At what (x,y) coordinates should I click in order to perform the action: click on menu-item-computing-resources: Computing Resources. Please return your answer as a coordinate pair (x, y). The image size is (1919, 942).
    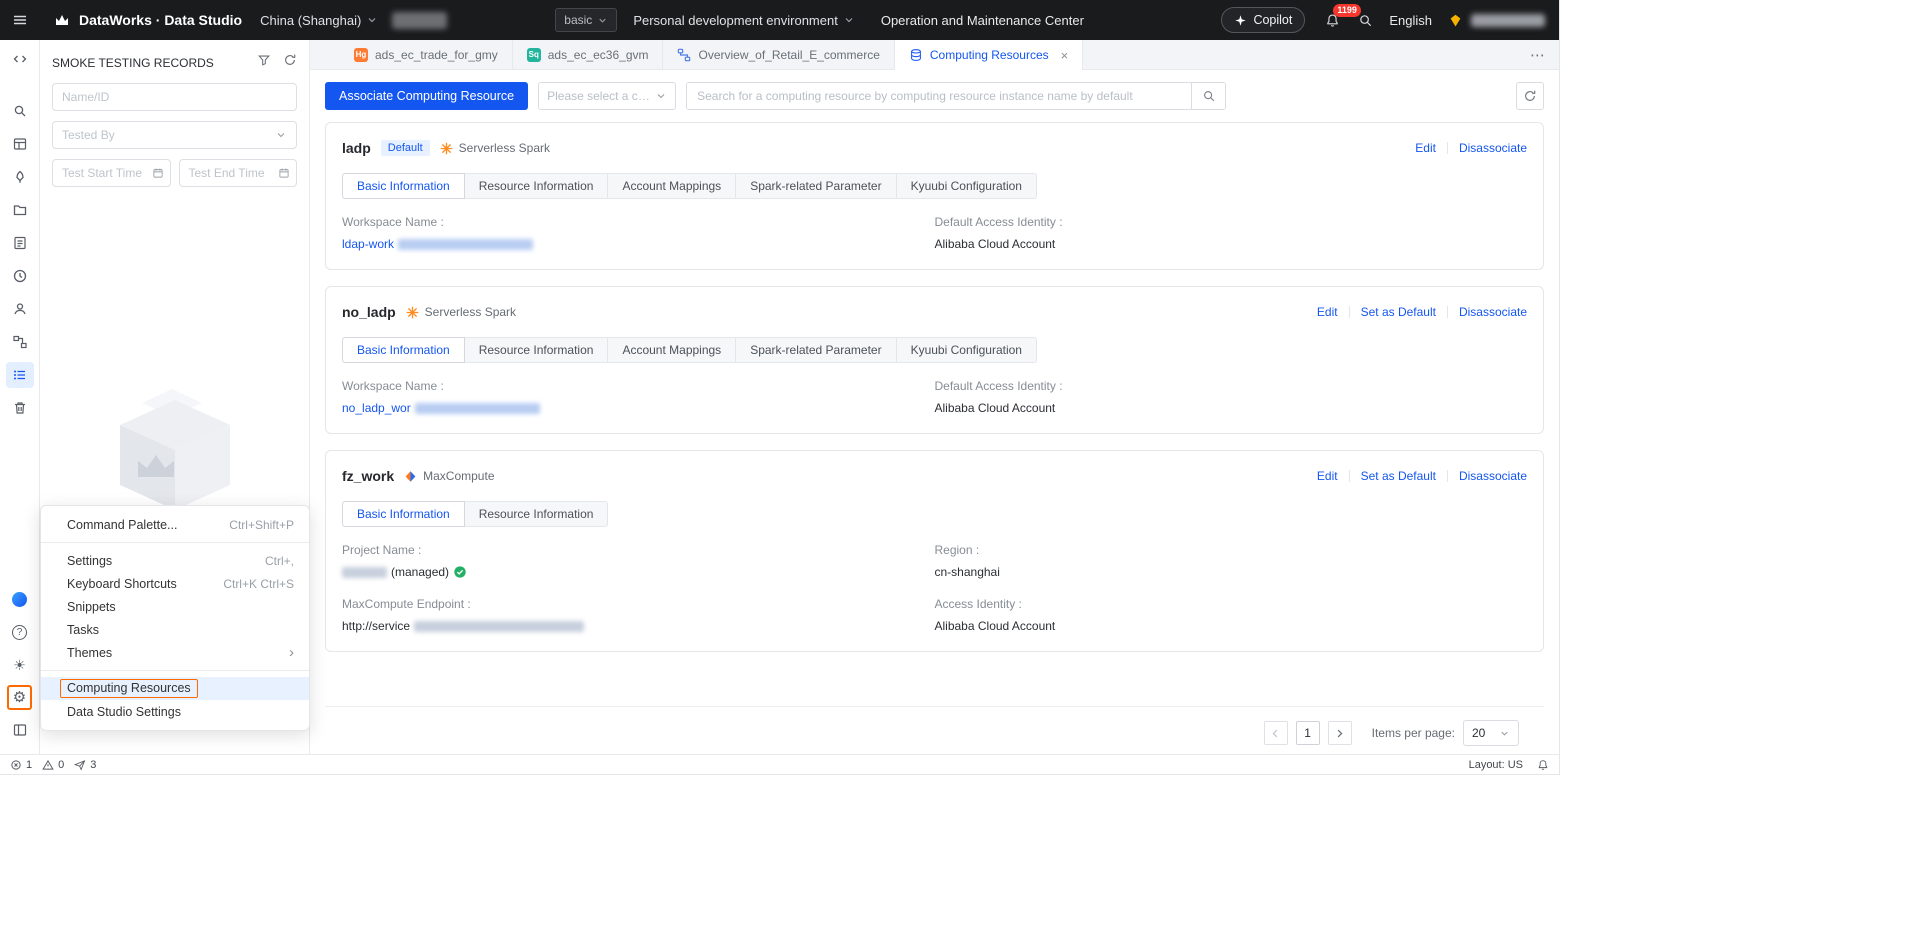
    Looking at the image, I should click on (175, 688).